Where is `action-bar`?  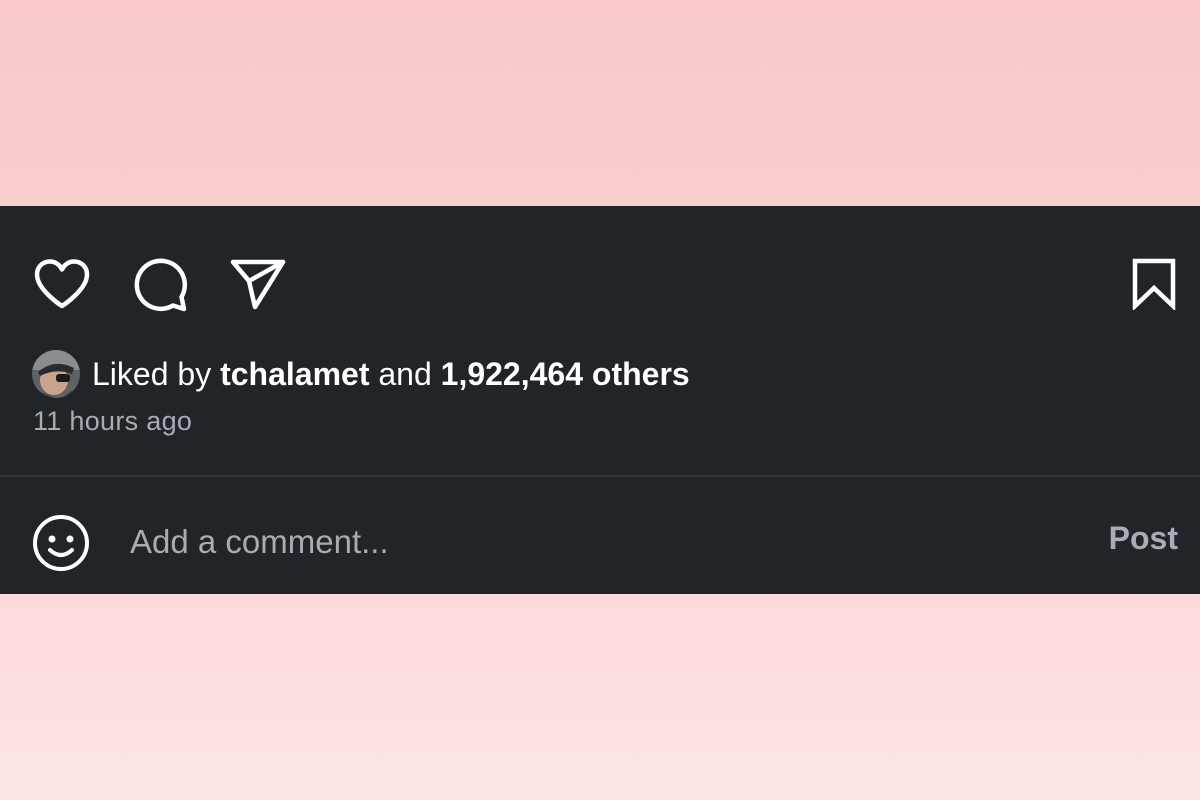
action-bar is located at coordinates (600, 284).